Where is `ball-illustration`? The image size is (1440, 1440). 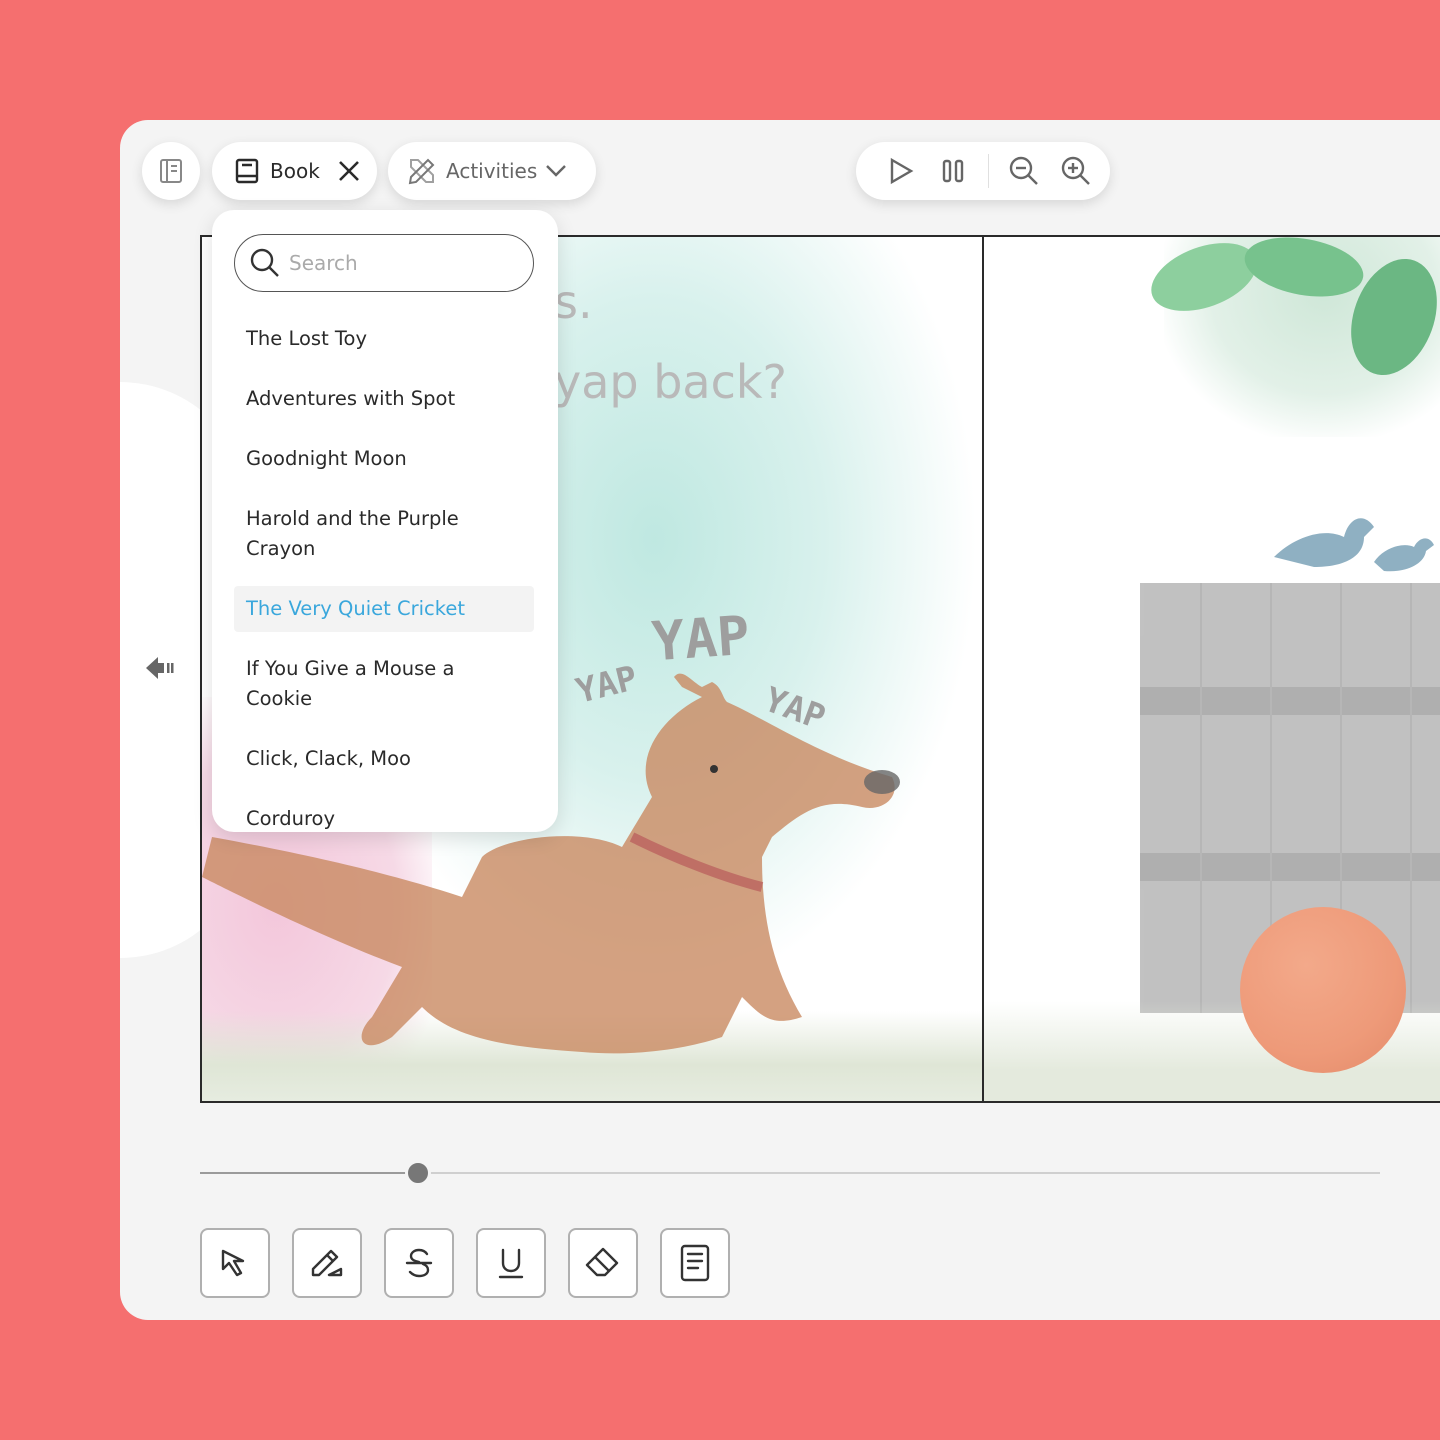 ball-illustration is located at coordinates (1323, 990).